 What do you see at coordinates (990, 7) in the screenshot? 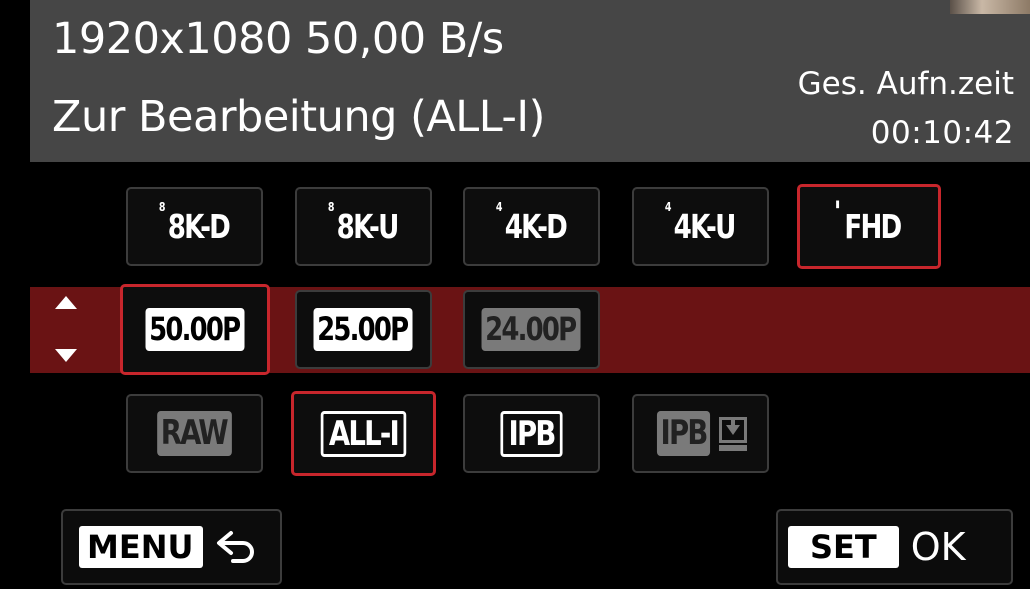
I see `corner-thumbnail` at bounding box center [990, 7].